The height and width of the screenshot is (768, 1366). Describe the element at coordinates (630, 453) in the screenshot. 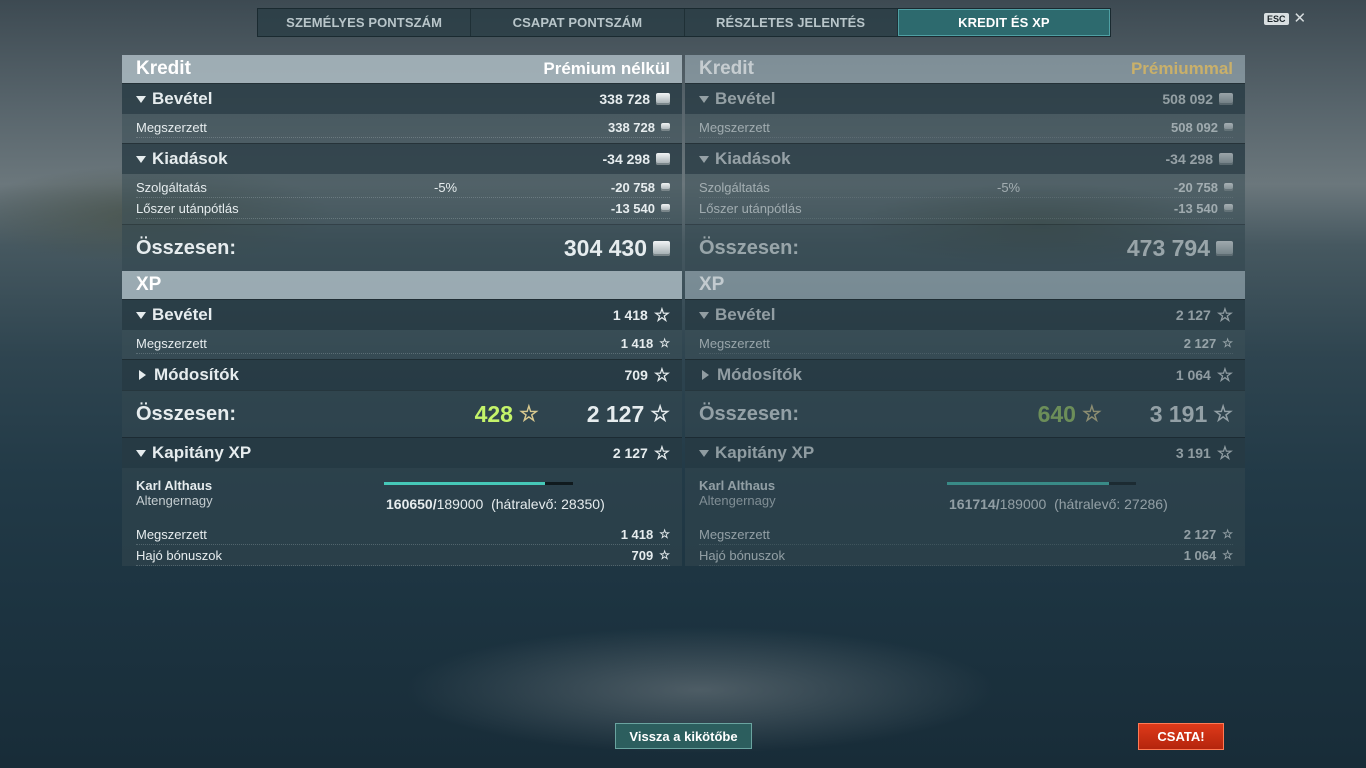

I see `captain-xp-value: 2 127` at that location.